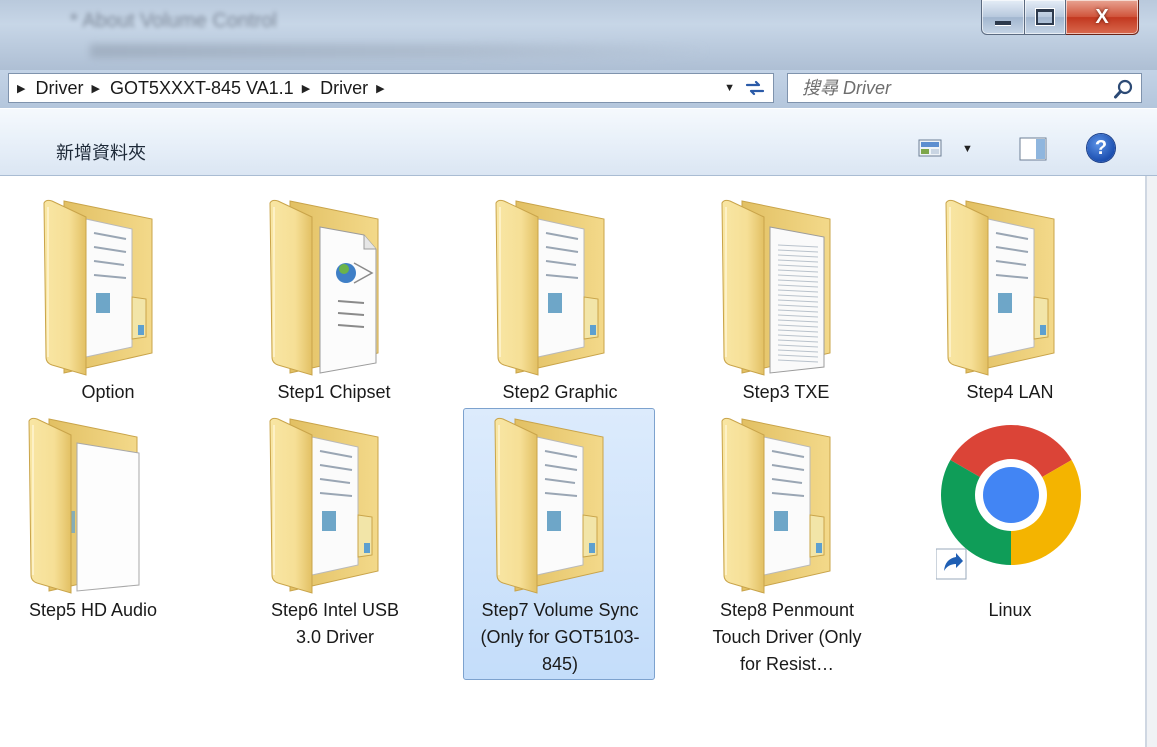  I want to click on item-label: Step5 HD Audio, so click(93, 610).